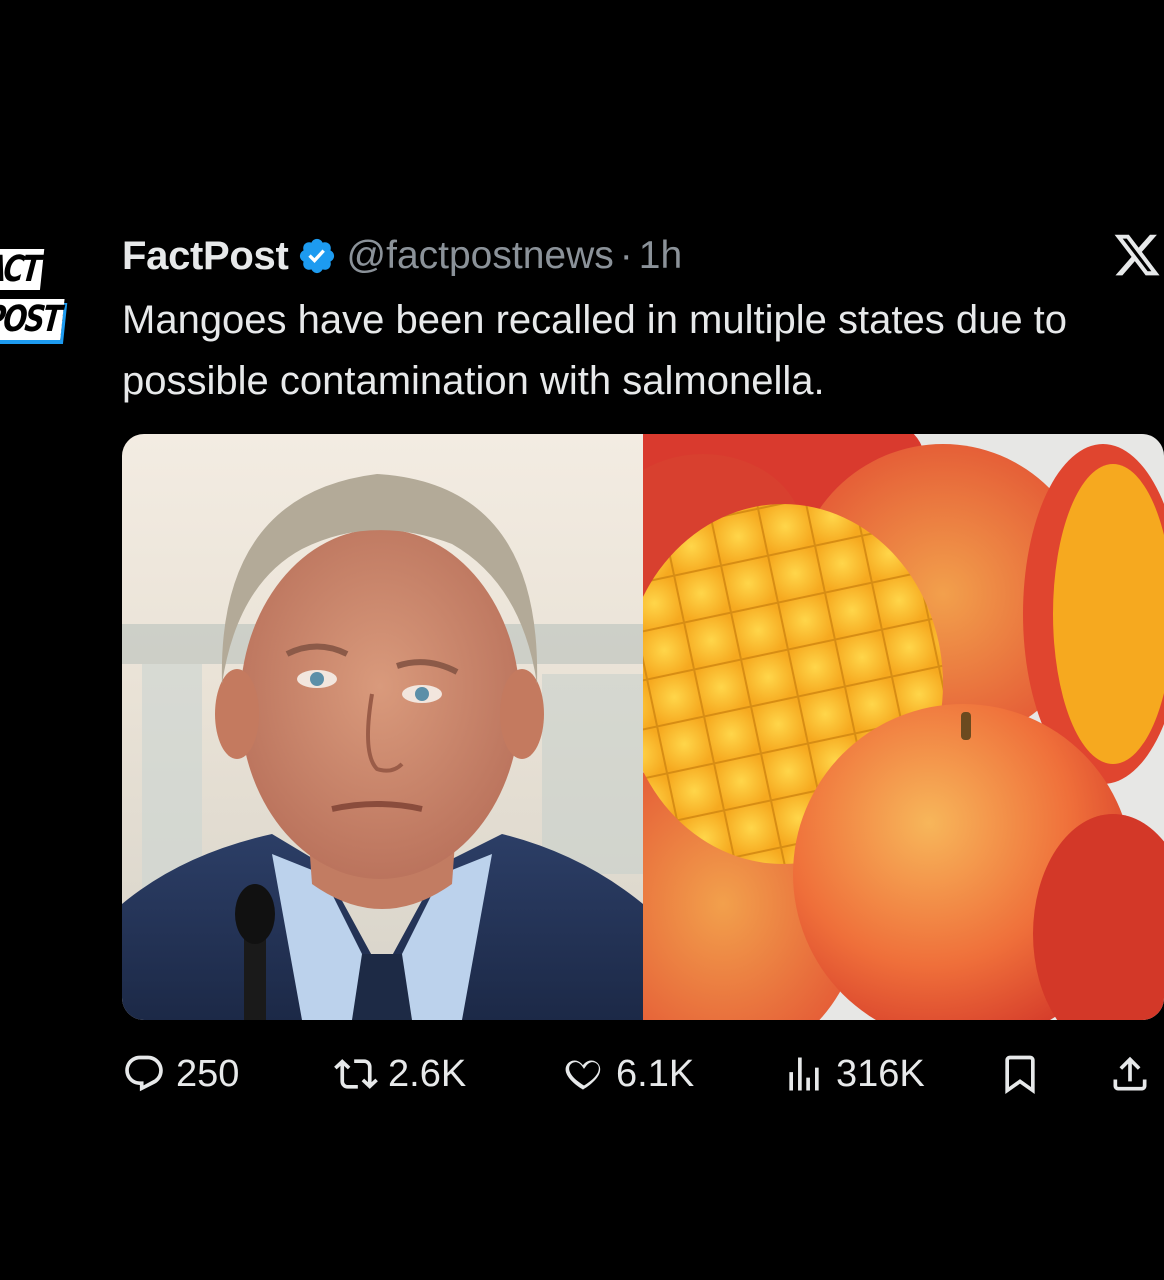 This screenshot has width=1164, height=1280. I want to click on verified-badge-icon, so click(317, 256).